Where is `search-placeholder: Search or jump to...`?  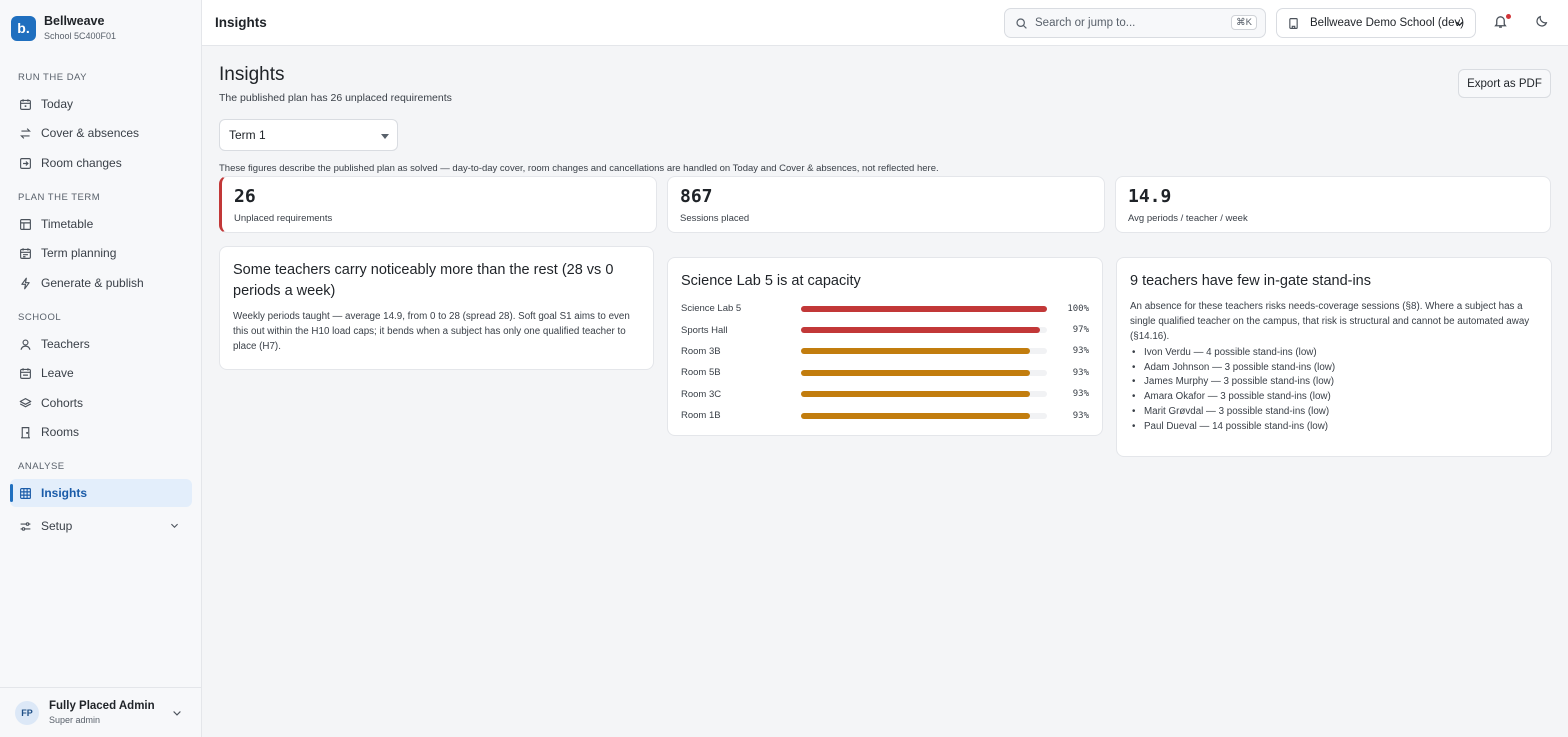 search-placeholder: Search or jump to... is located at coordinates (1085, 23).